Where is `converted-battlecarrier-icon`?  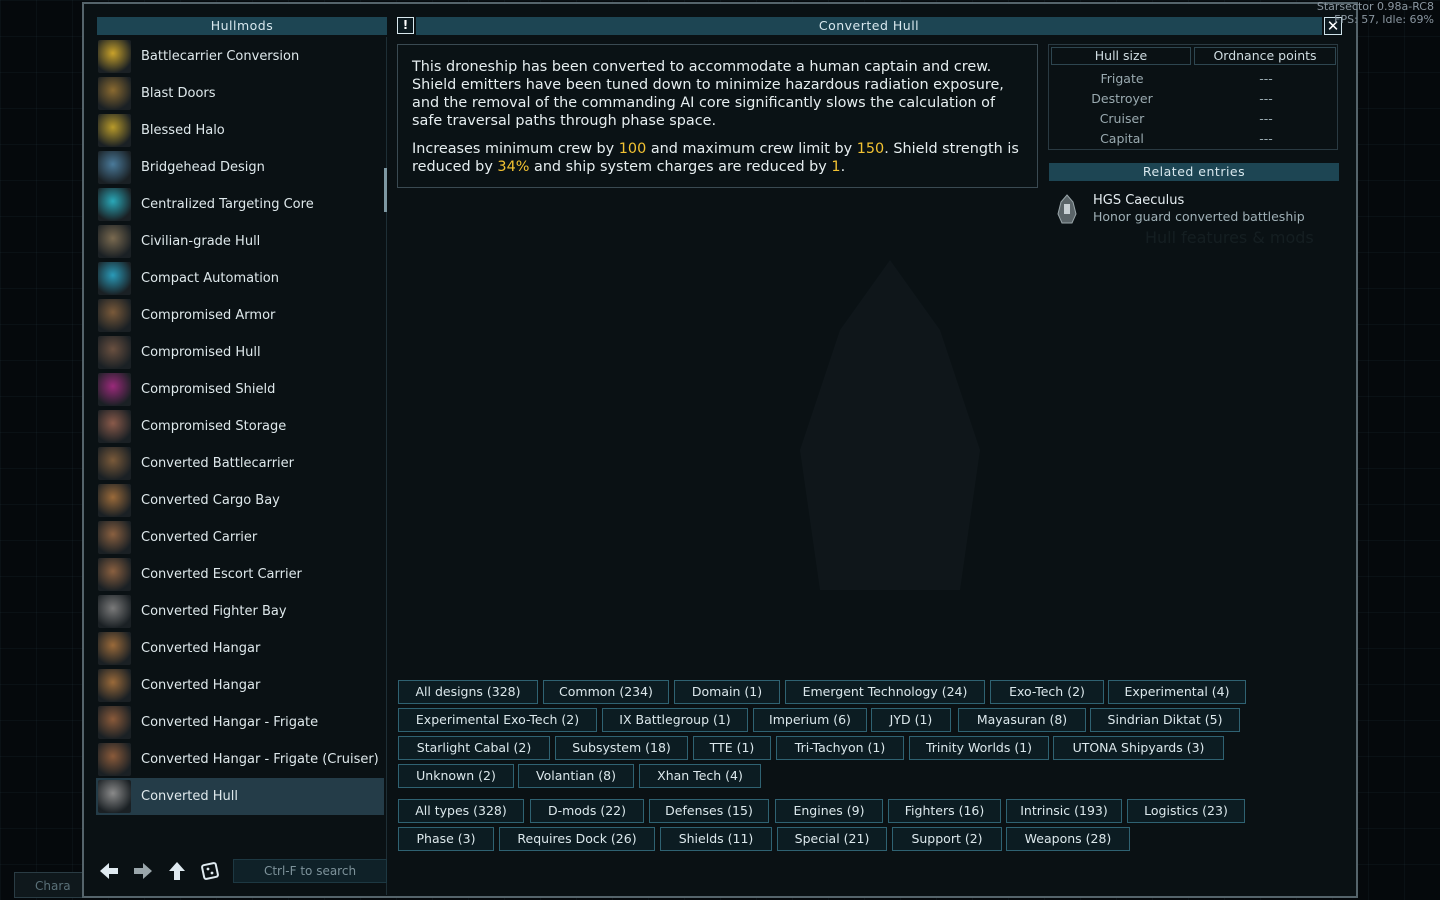 converted-battlecarrier-icon is located at coordinates (114, 463).